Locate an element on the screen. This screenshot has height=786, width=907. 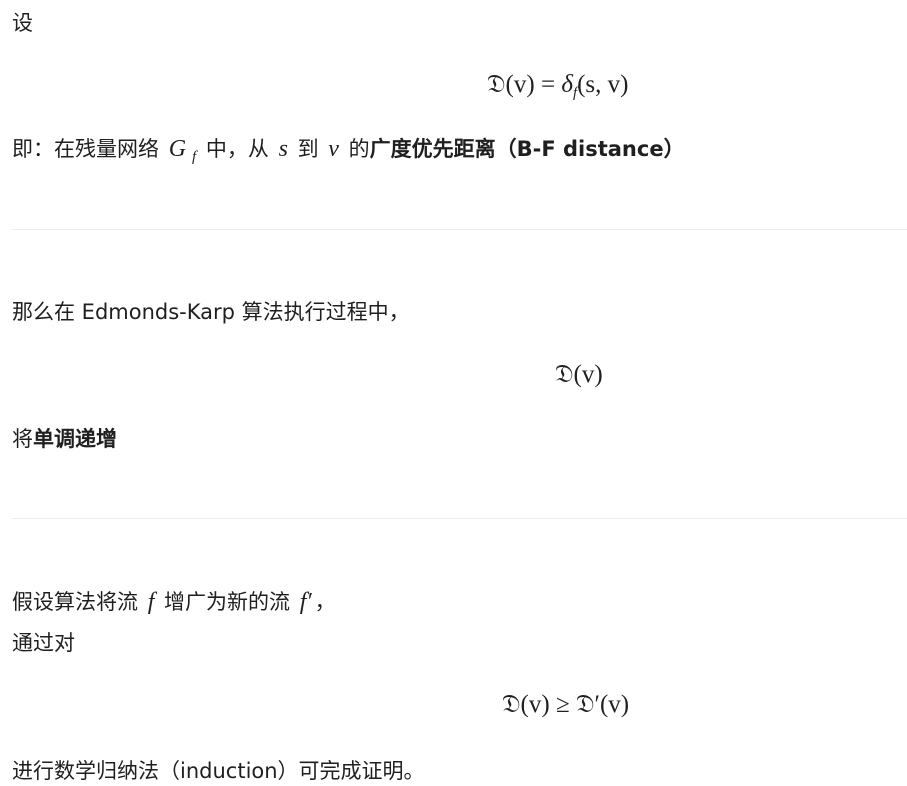
formula-inequality: 𝔇(v) ≥ 𝔇′(v) is located at coordinates (565, 705).